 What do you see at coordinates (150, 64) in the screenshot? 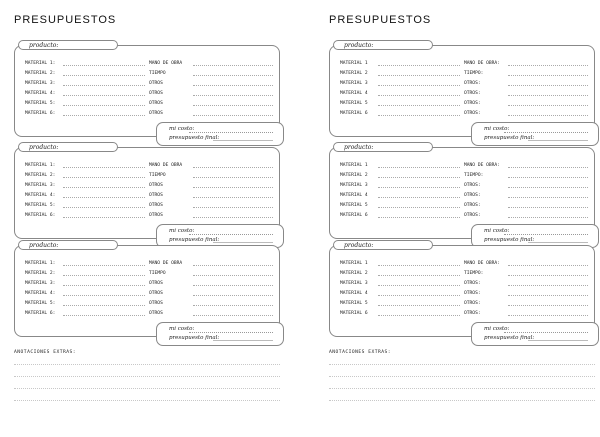
I see `cost-row: MATERIAL 1: MANO DE OBRA` at bounding box center [150, 64].